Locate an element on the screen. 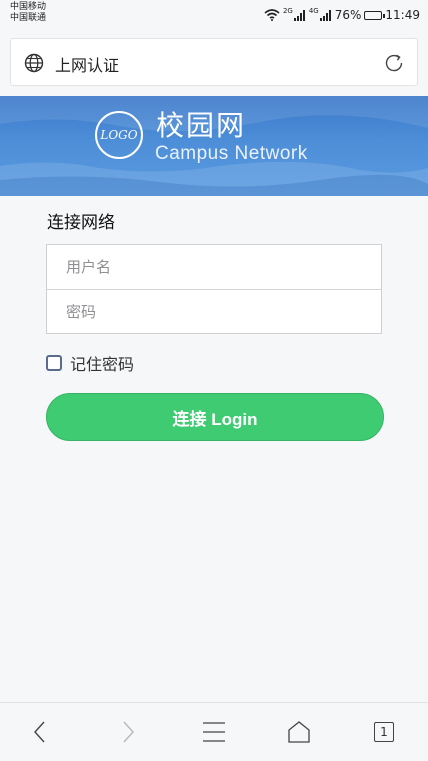 The height and width of the screenshot is (761, 428). chevron-right-icon is located at coordinates (128, 732).